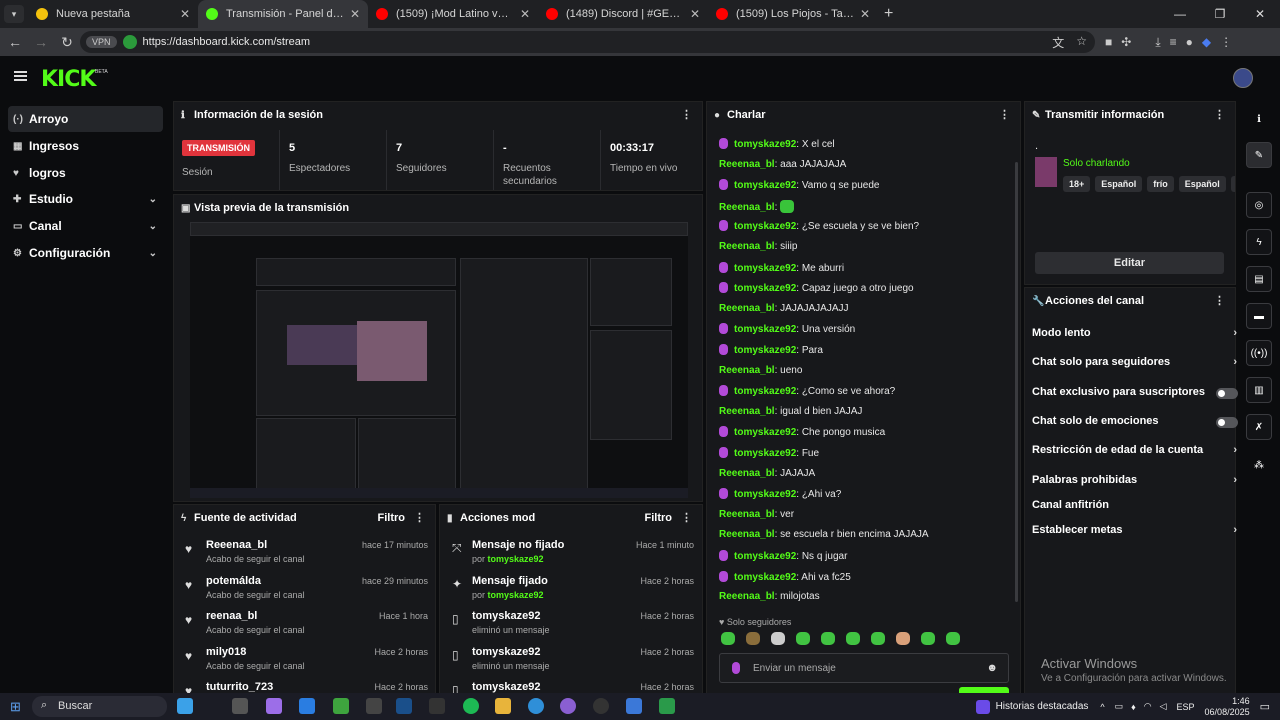  Describe the element at coordinates (807, 391) in the screenshot. I see `chat-message: tomyskaze92: ¿Como se ve ahora?` at that location.